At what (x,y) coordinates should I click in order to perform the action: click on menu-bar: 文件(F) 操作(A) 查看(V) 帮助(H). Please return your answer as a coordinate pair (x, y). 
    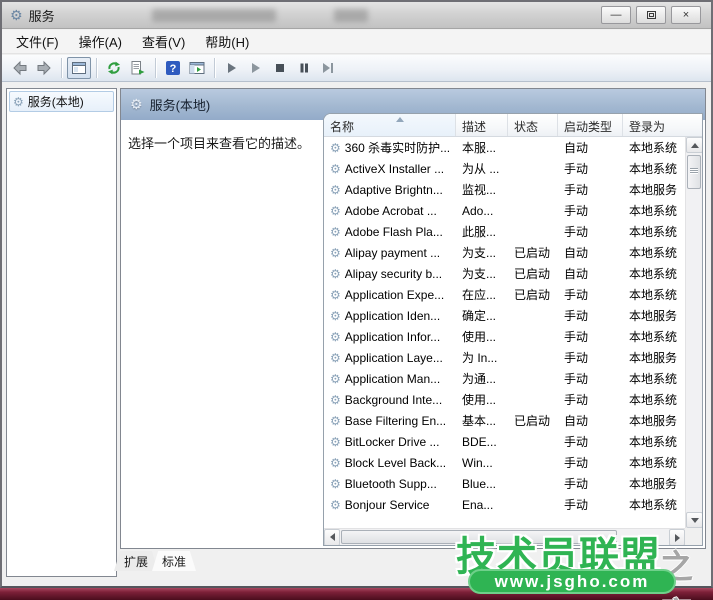
    Looking at the image, I should click on (356, 42).